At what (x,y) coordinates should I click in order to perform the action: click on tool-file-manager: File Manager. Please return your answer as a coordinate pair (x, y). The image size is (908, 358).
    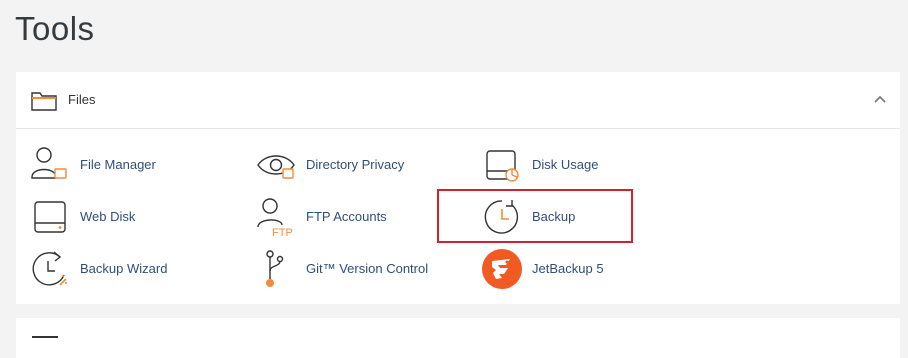
    Looking at the image, I should click on (130, 167).